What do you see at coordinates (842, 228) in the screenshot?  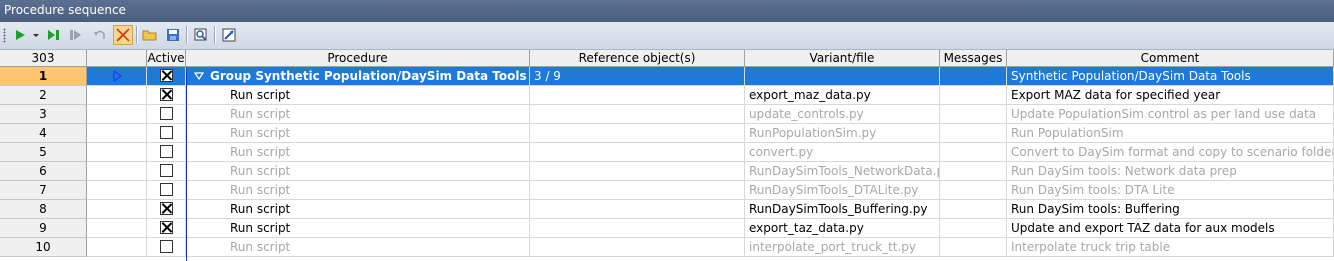 I see `cell-variant: export_taz_data.py` at bounding box center [842, 228].